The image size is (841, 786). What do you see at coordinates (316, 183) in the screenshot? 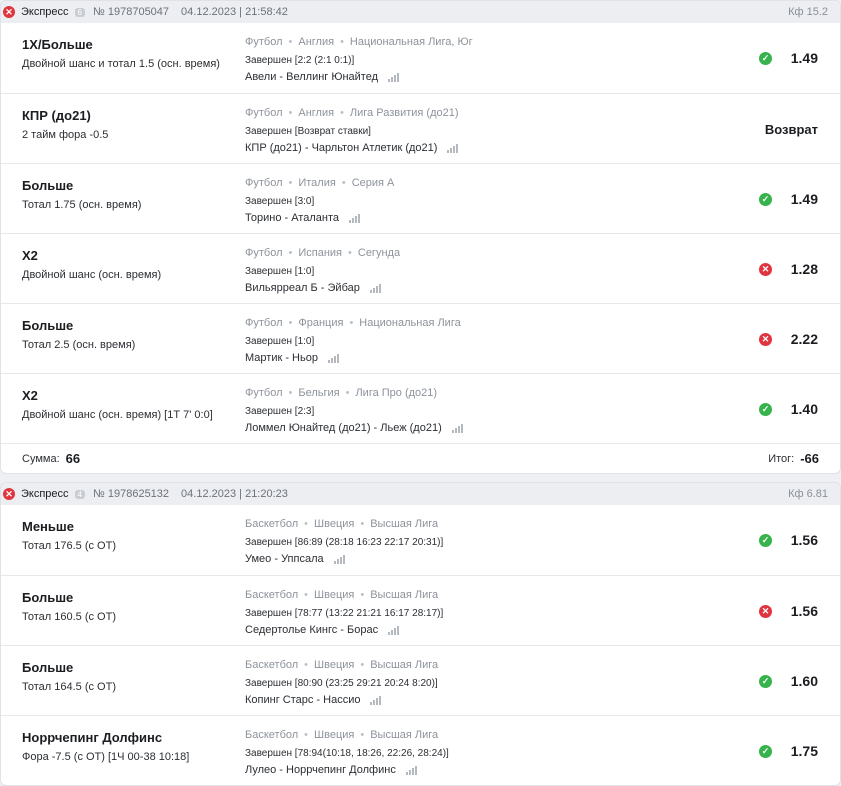
I see `country-link: Италия` at bounding box center [316, 183].